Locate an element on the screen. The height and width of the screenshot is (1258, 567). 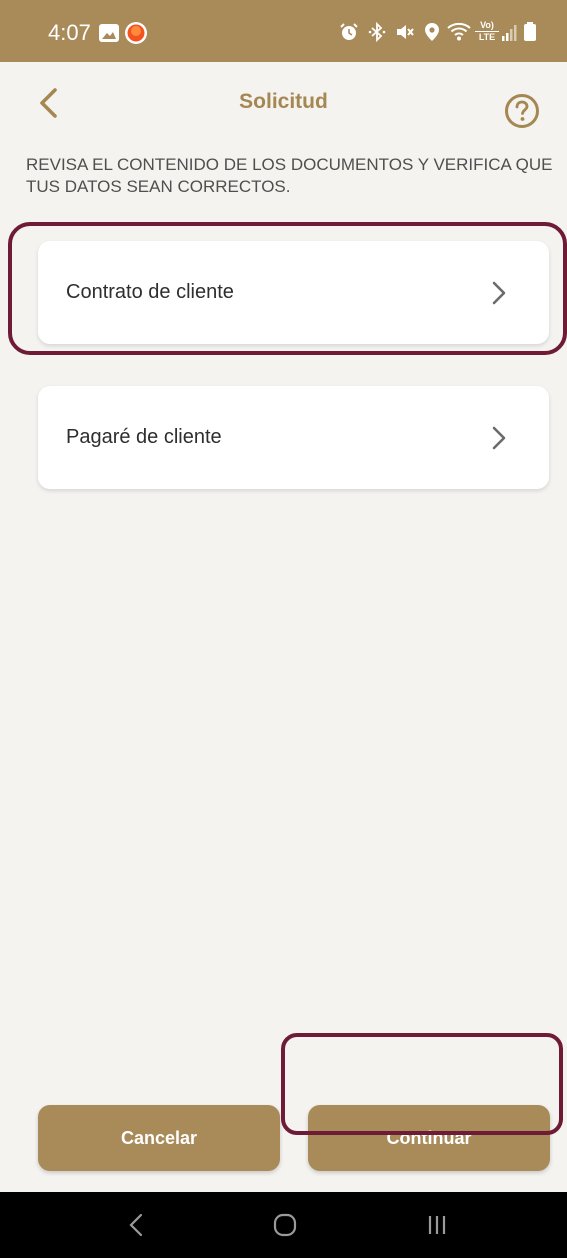
status-right-icons: Vo) LTE is located at coordinates (439, 32).